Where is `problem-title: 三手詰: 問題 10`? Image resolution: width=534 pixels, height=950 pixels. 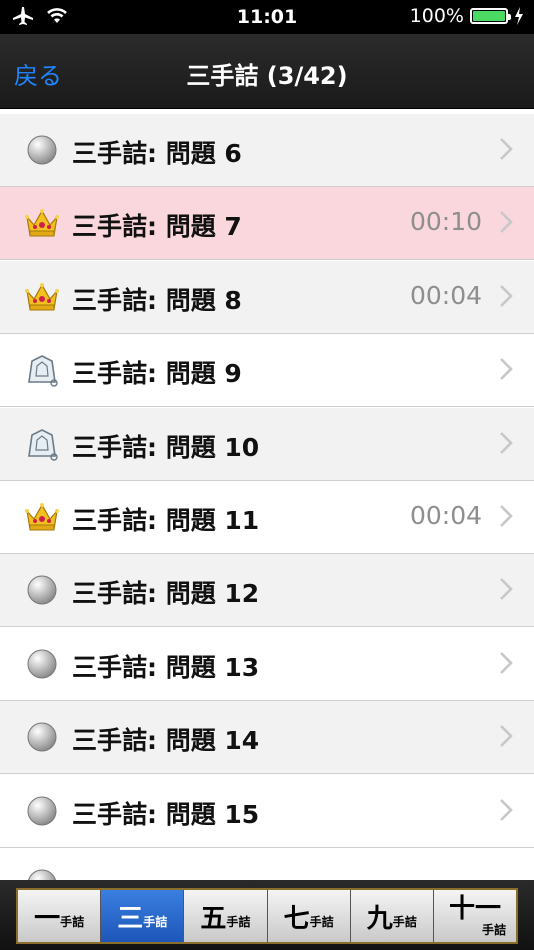
problem-title: 三手詰: 問題 10 is located at coordinates (166, 447).